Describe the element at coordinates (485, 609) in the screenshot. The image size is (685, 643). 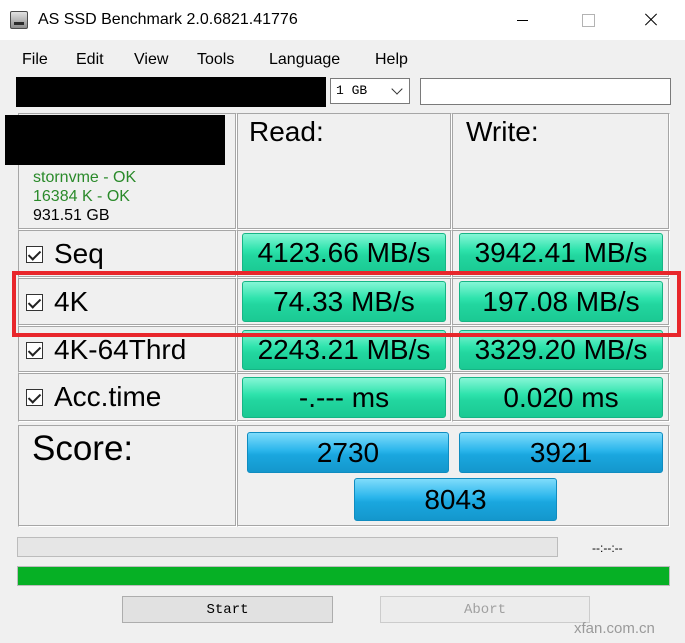
I see `abort-button: Abort` at that location.